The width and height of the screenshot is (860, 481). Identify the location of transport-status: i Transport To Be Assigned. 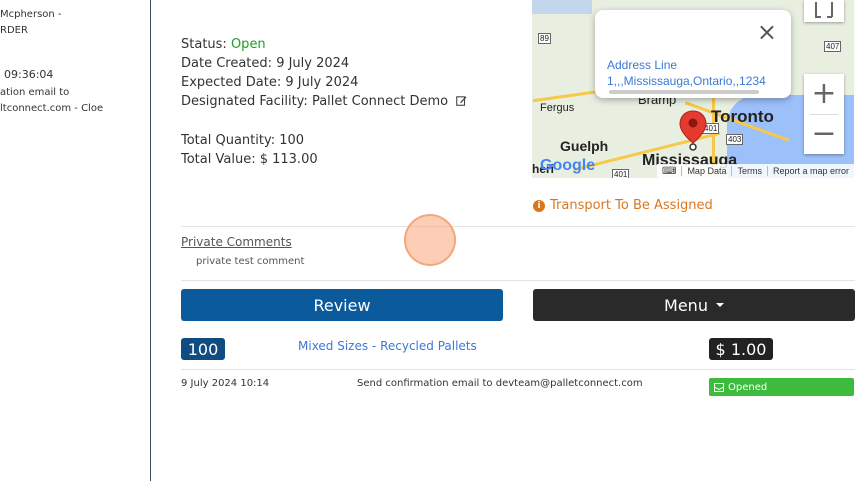
(623, 205).